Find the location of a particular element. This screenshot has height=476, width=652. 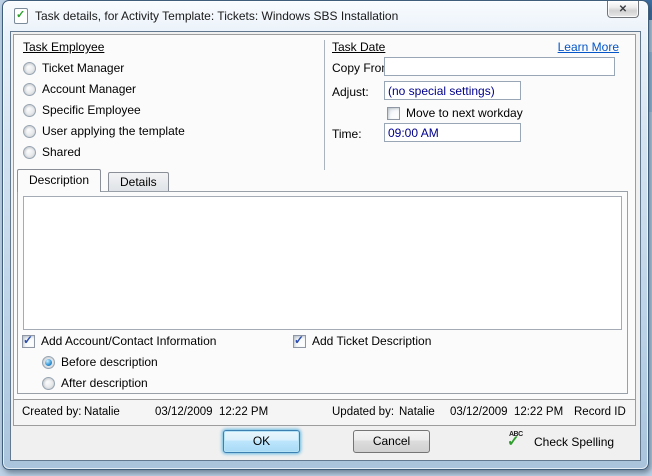

radio-after-description: After description is located at coordinates (95, 383).